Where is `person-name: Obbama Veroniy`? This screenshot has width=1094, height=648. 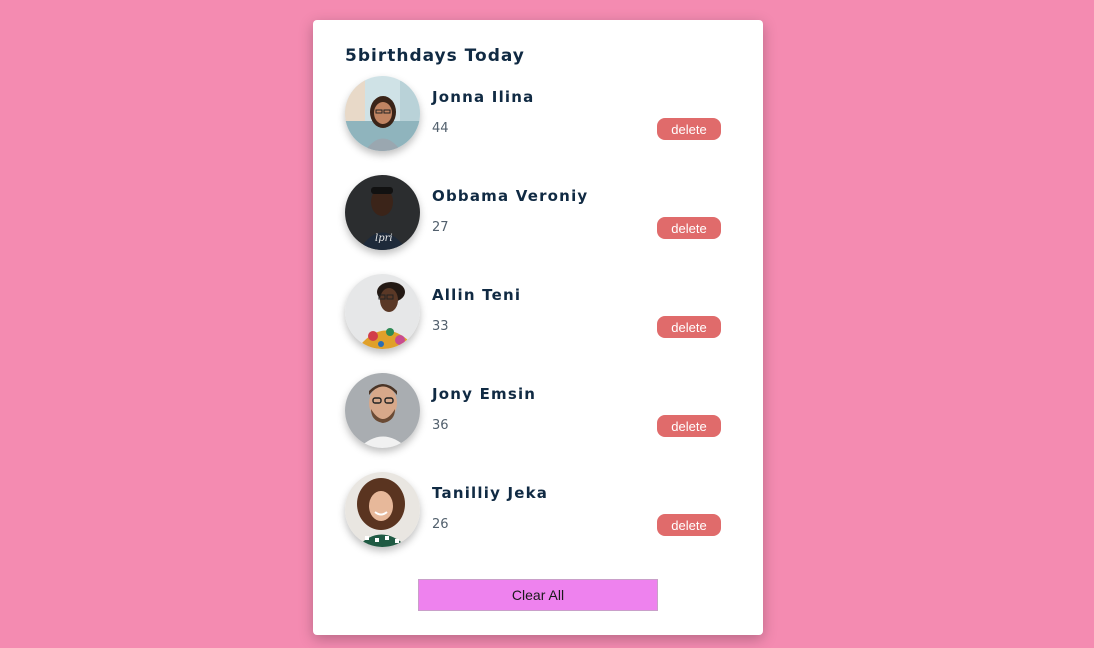 person-name: Obbama Veroniy is located at coordinates (510, 196).